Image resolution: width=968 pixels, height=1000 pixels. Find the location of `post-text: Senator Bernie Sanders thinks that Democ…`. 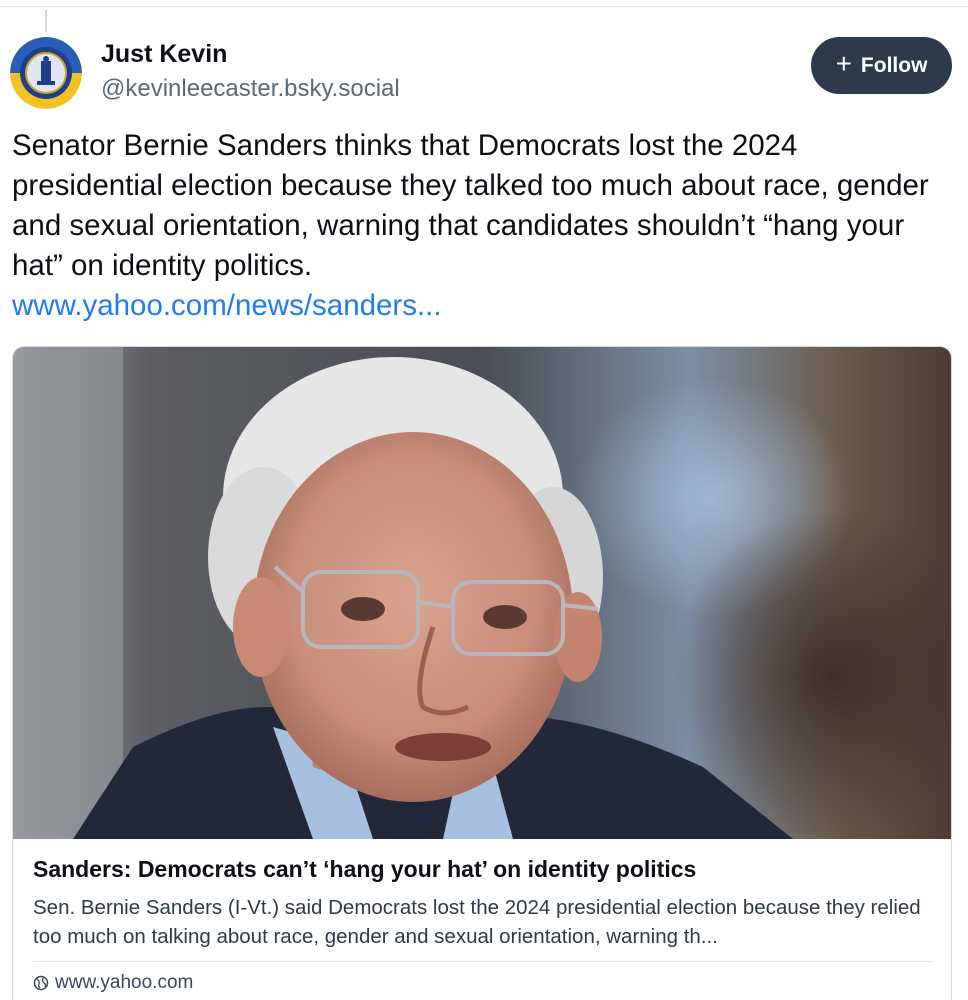

post-text: Senator Bernie Sanders thinks that Democ… is located at coordinates (470, 205).